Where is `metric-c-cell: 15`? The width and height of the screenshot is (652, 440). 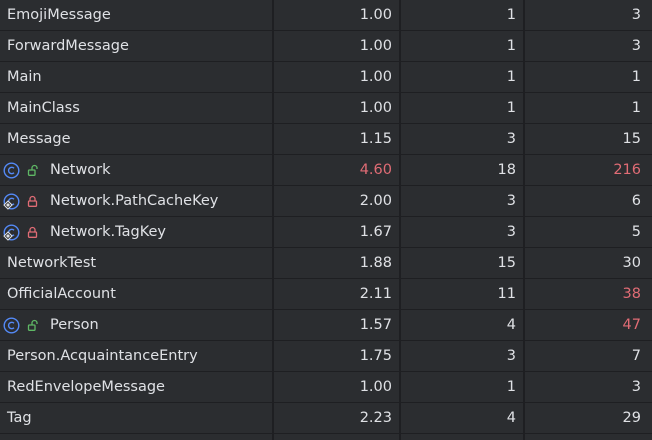 metric-c-cell: 15 is located at coordinates (631, 139).